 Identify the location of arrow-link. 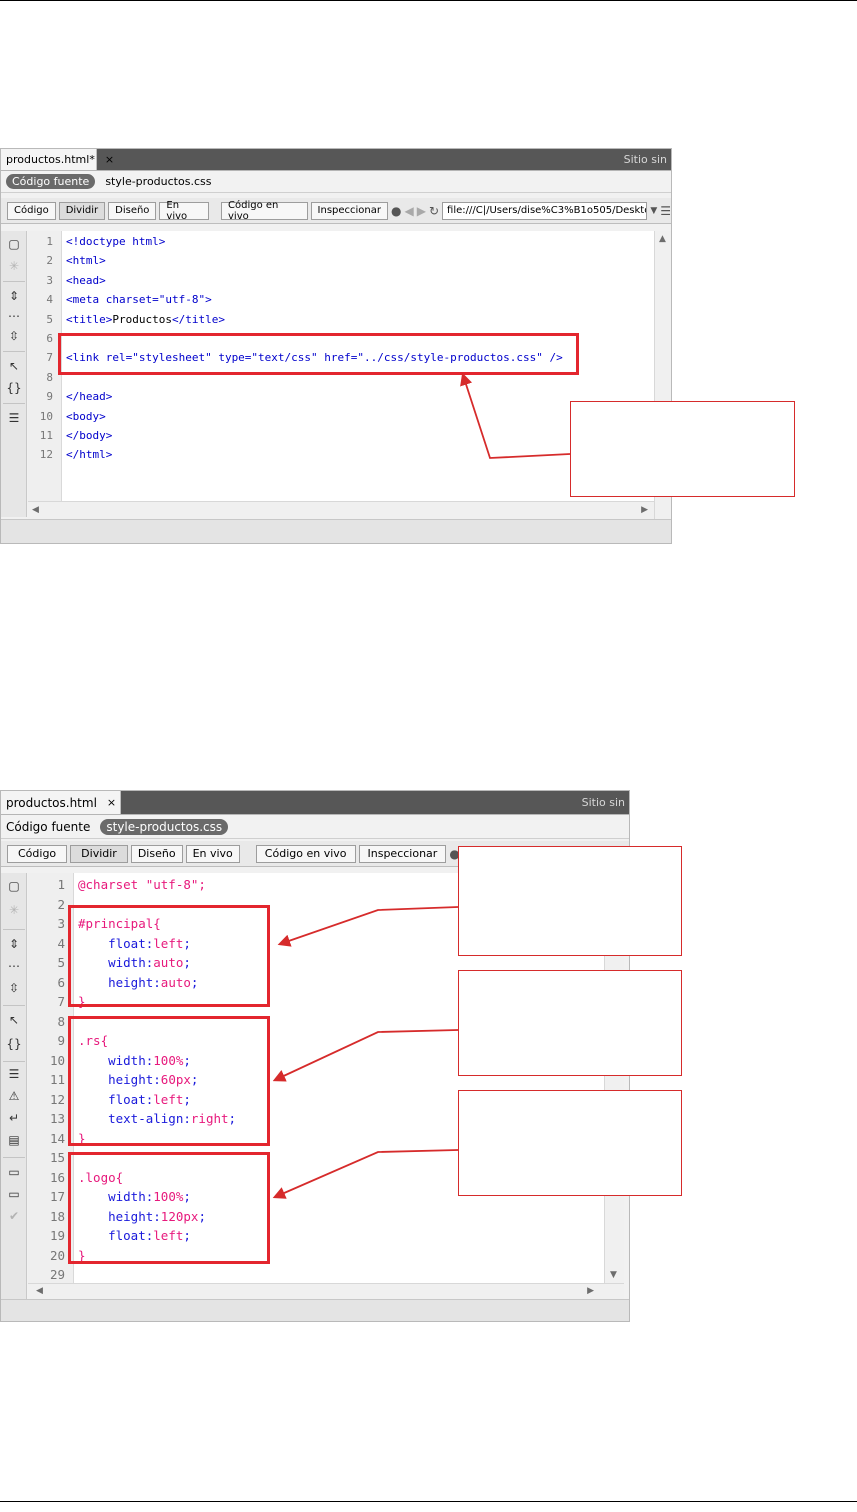
(515, 415).